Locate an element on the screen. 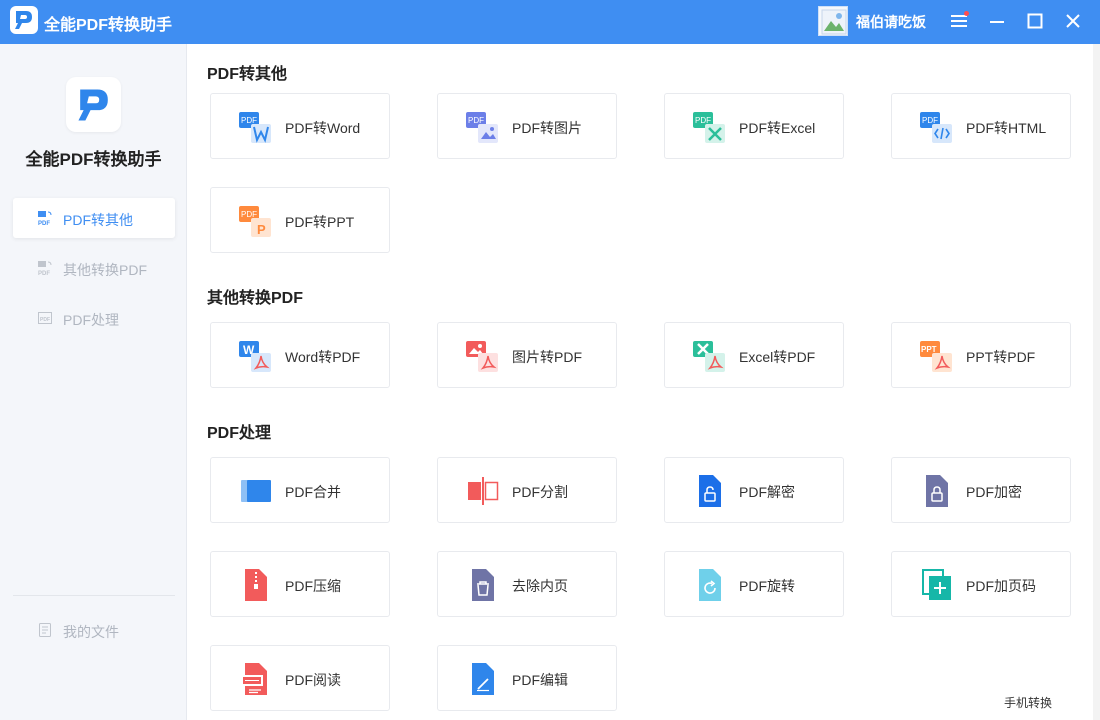 The height and width of the screenshot is (720, 1100). card-label: PDF转Word is located at coordinates (323, 128).